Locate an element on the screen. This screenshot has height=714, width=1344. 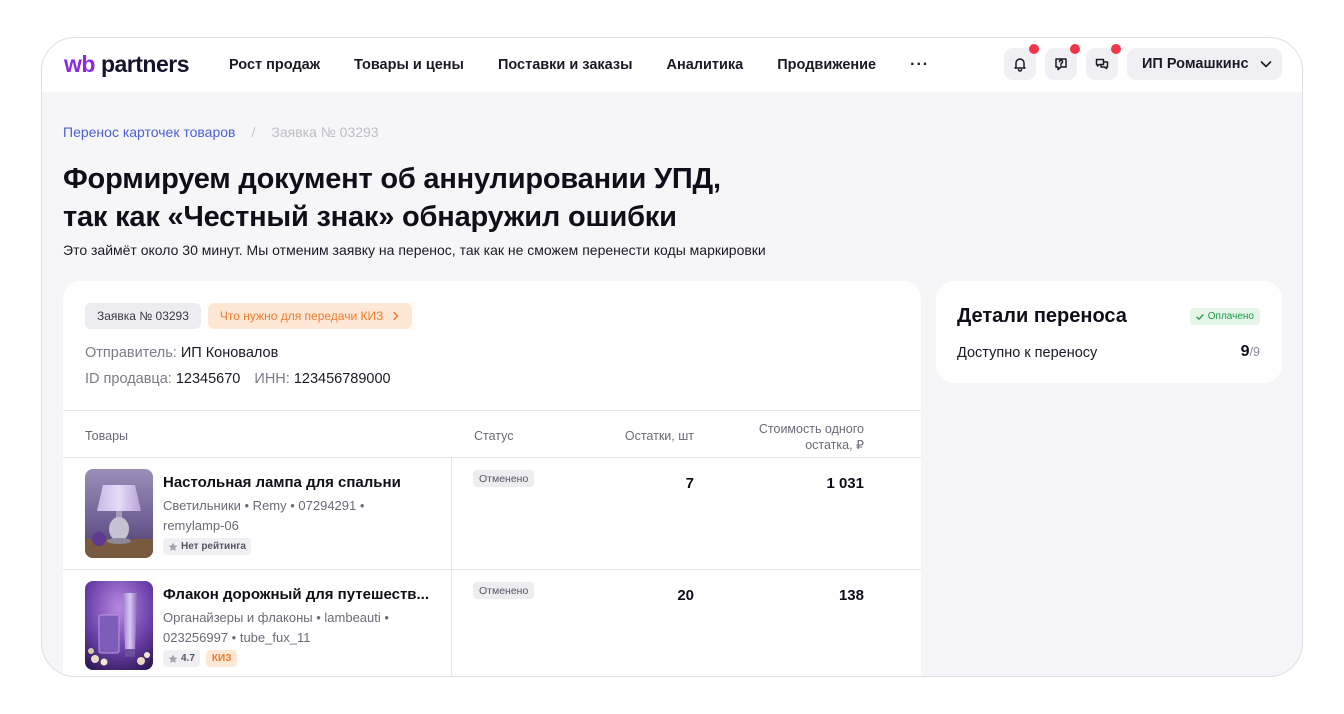
messages-icon is located at coordinates (1102, 64).